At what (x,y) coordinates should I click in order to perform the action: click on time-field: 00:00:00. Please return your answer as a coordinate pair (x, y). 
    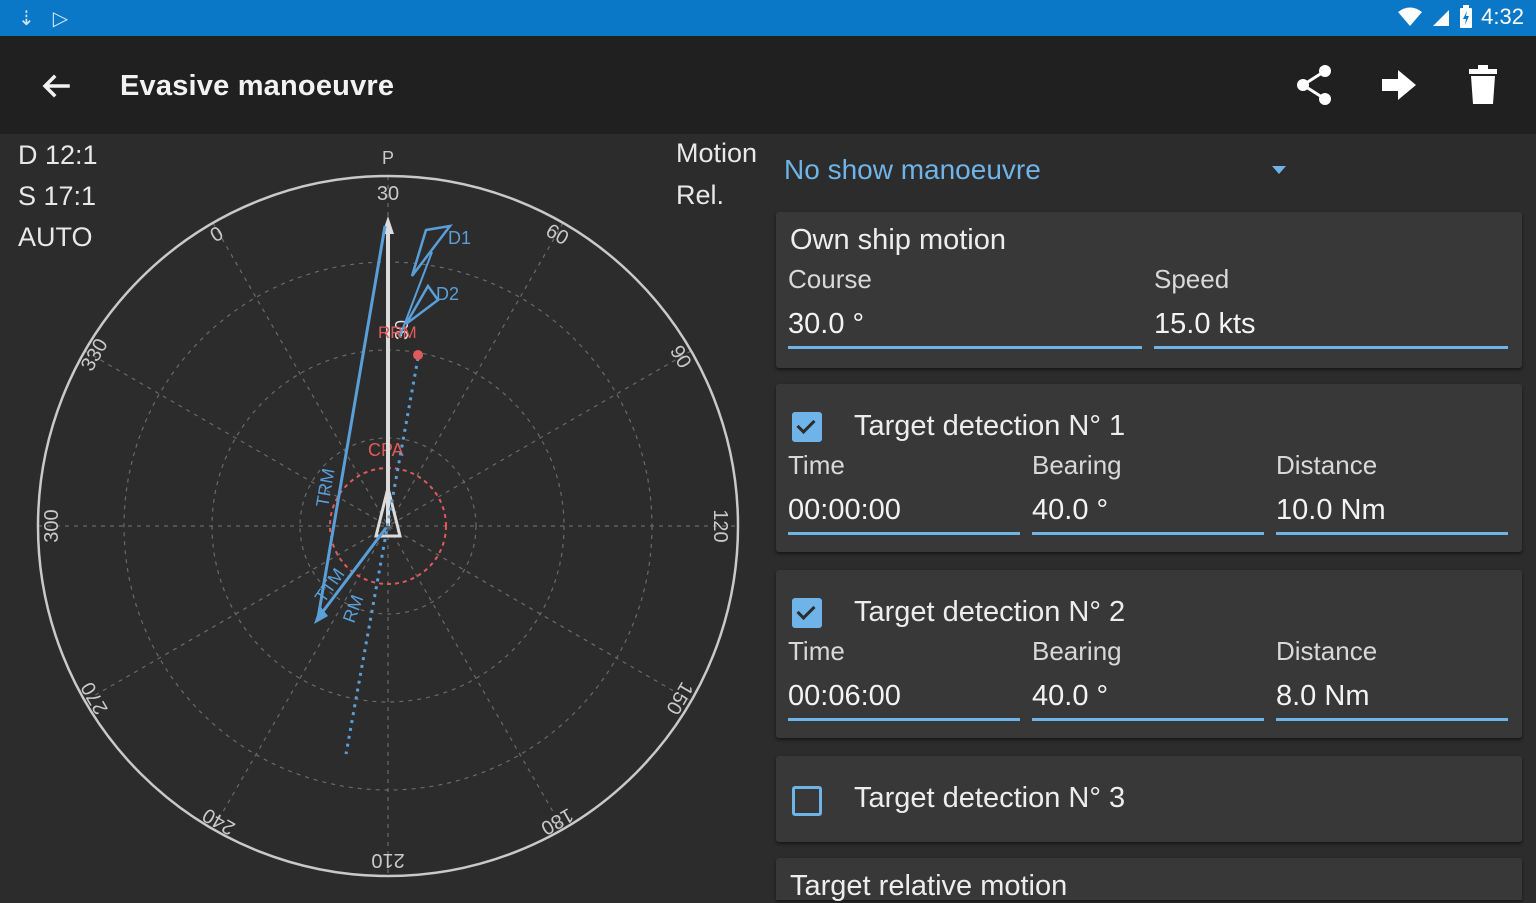
    Looking at the image, I should click on (844, 510).